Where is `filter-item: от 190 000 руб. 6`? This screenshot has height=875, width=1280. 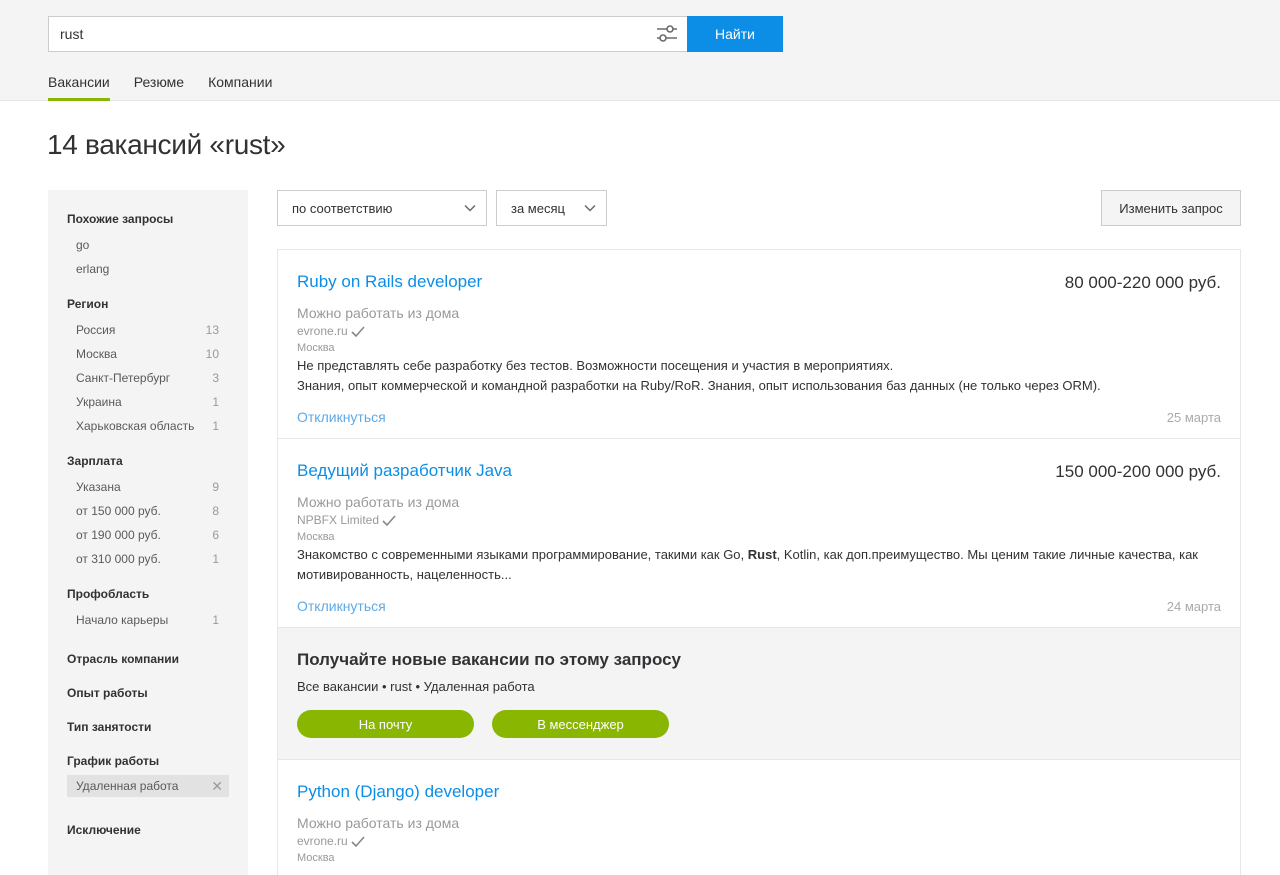 filter-item: от 190 000 руб. 6 is located at coordinates (143, 535).